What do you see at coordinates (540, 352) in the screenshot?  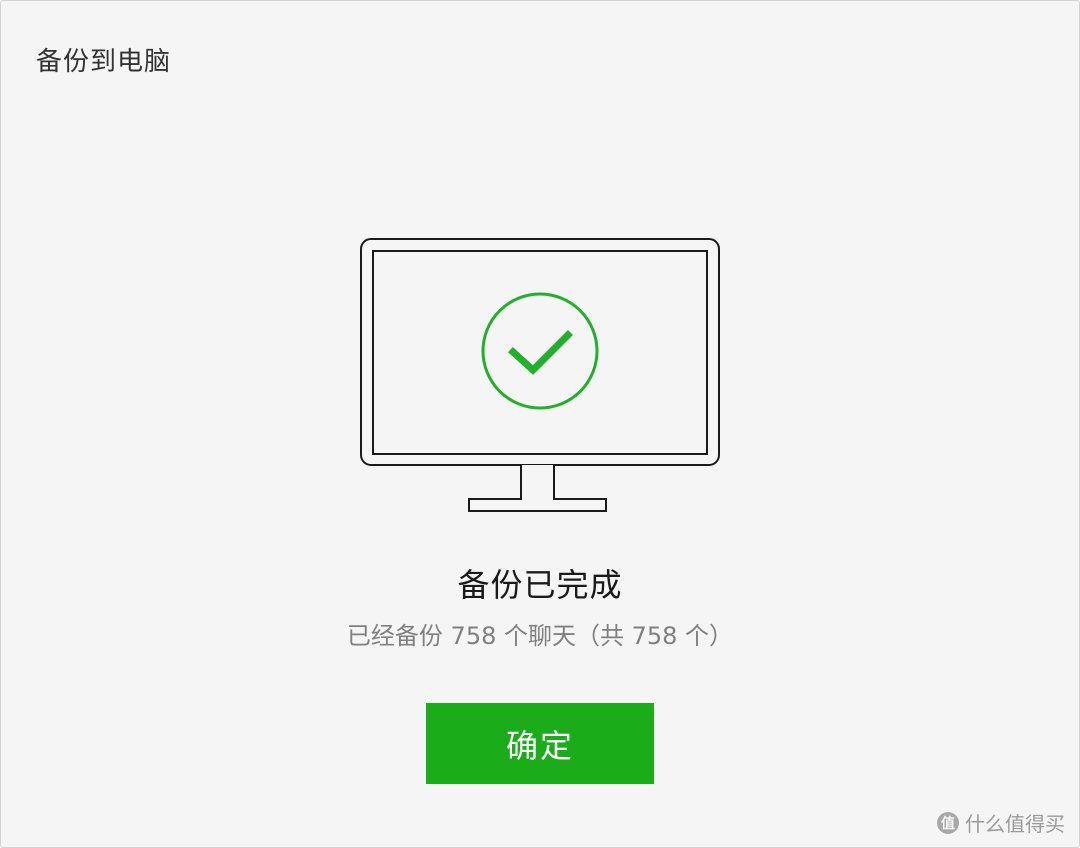 I see `monitor-screen` at bounding box center [540, 352].